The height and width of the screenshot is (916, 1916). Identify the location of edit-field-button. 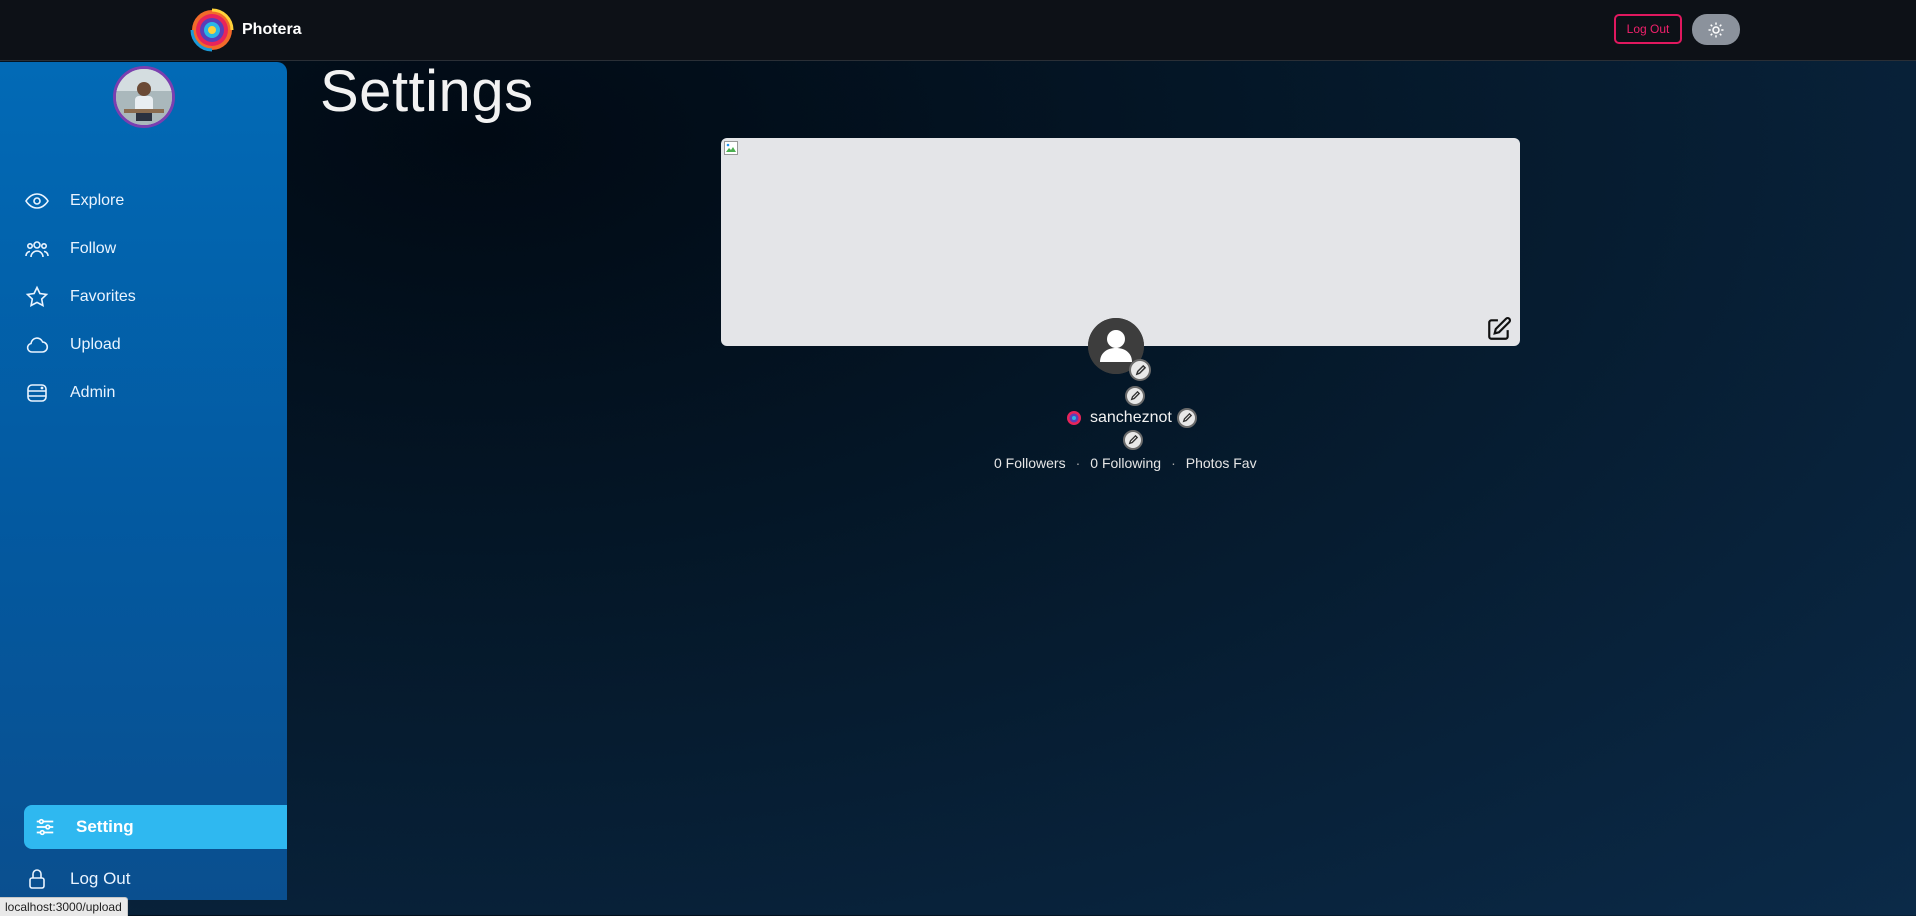
(1135, 396).